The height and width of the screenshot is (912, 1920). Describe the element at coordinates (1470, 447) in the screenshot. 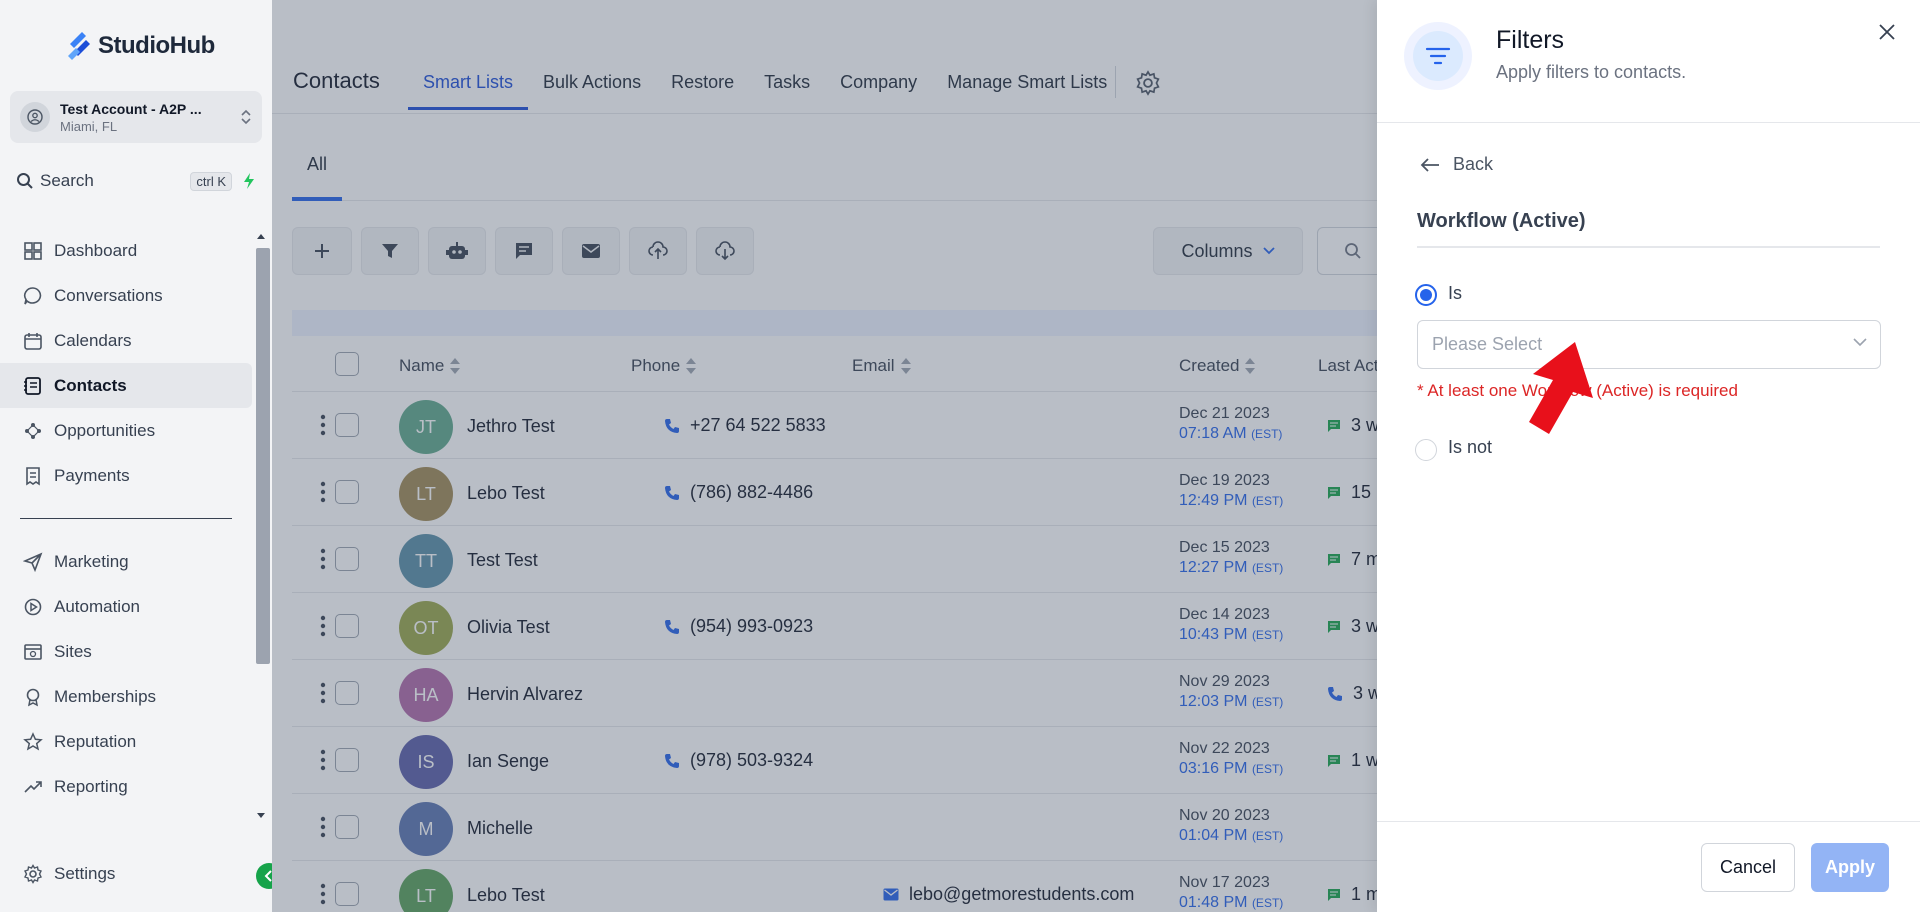

I see `radio-is-not-label: Is not` at that location.